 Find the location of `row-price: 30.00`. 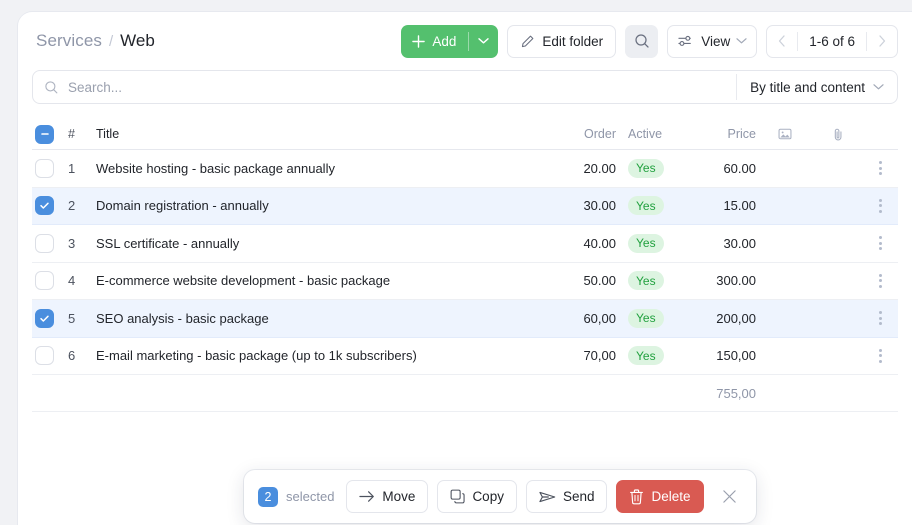

row-price: 30.00 is located at coordinates (739, 243).